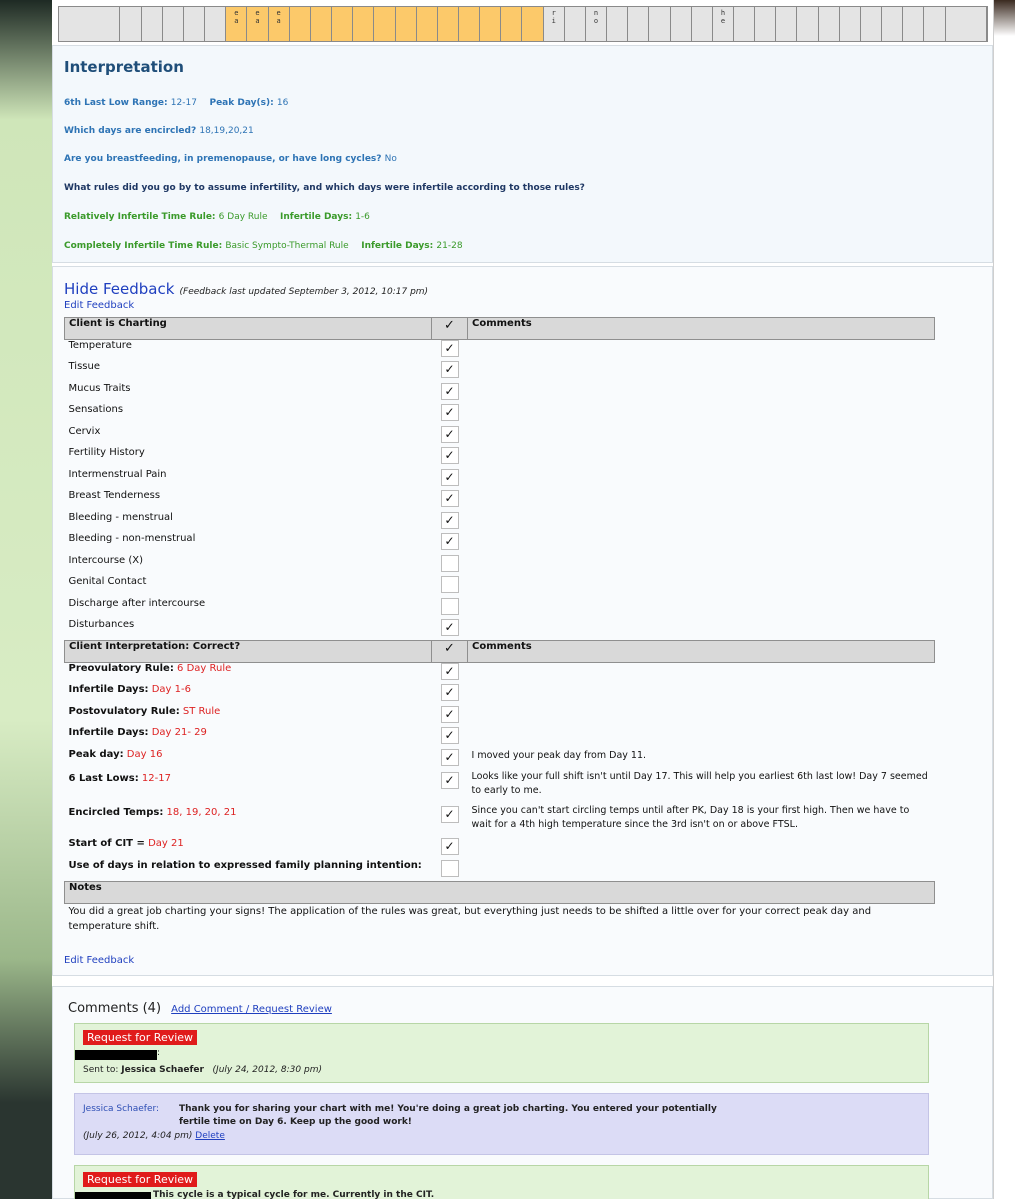  Describe the element at coordinates (248, 674) in the screenshot. I see `interpretation-label-cell: Preovulatory Rule: 6 Day Rule` at that location.